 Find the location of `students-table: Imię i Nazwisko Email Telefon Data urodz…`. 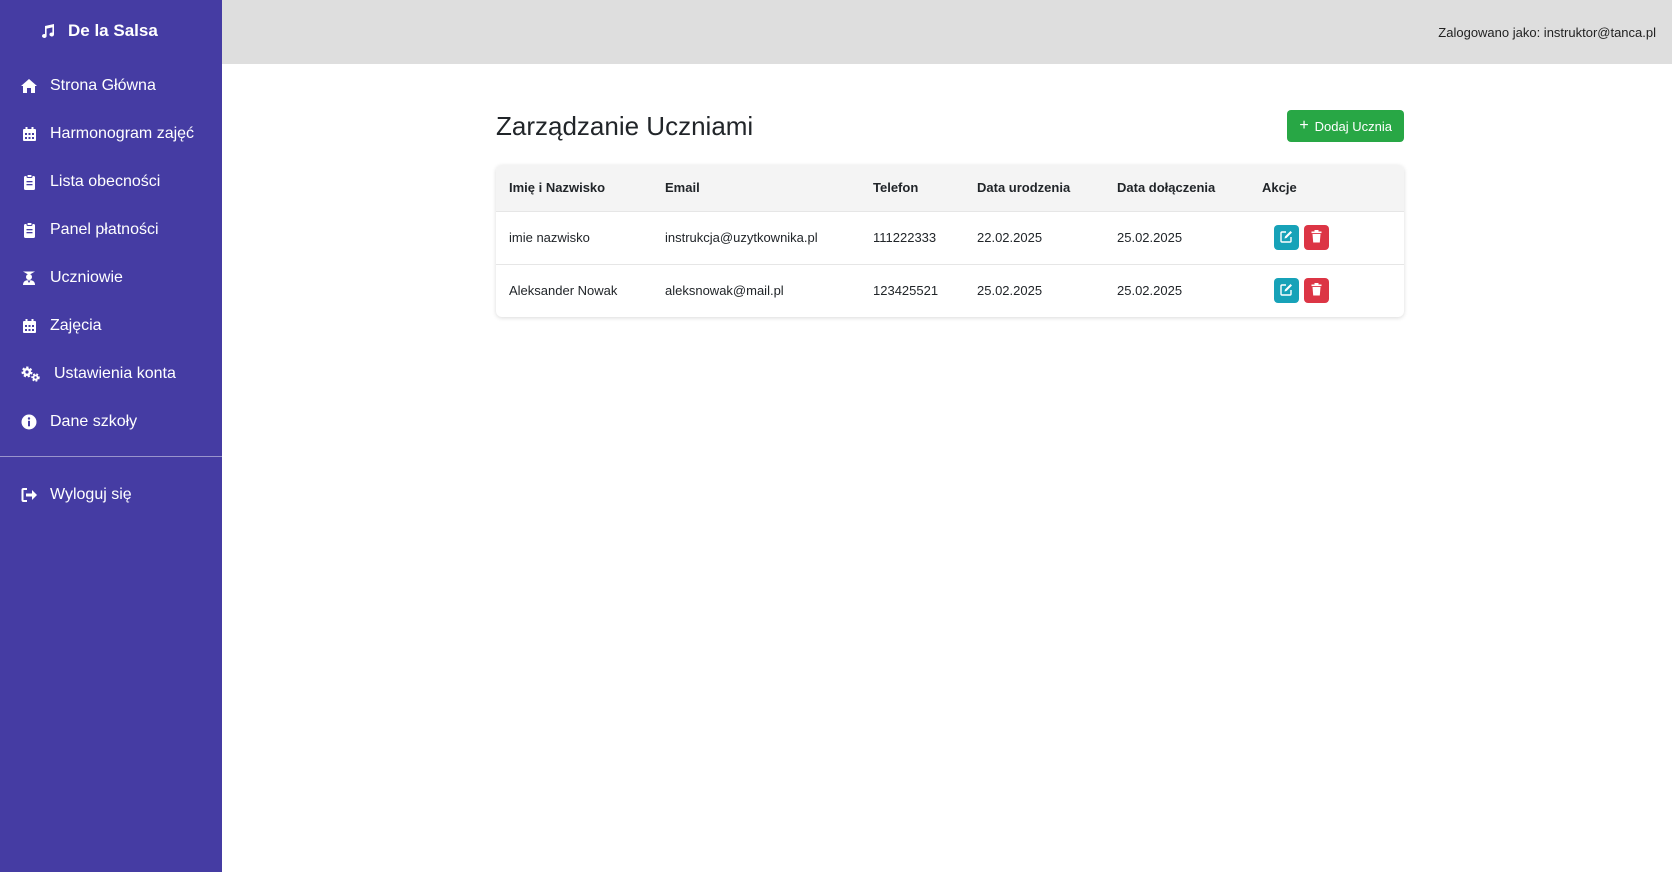

students-table: Imię i Nazwisko Email Telefon Data urodz… is located at coordinates (950, 241).